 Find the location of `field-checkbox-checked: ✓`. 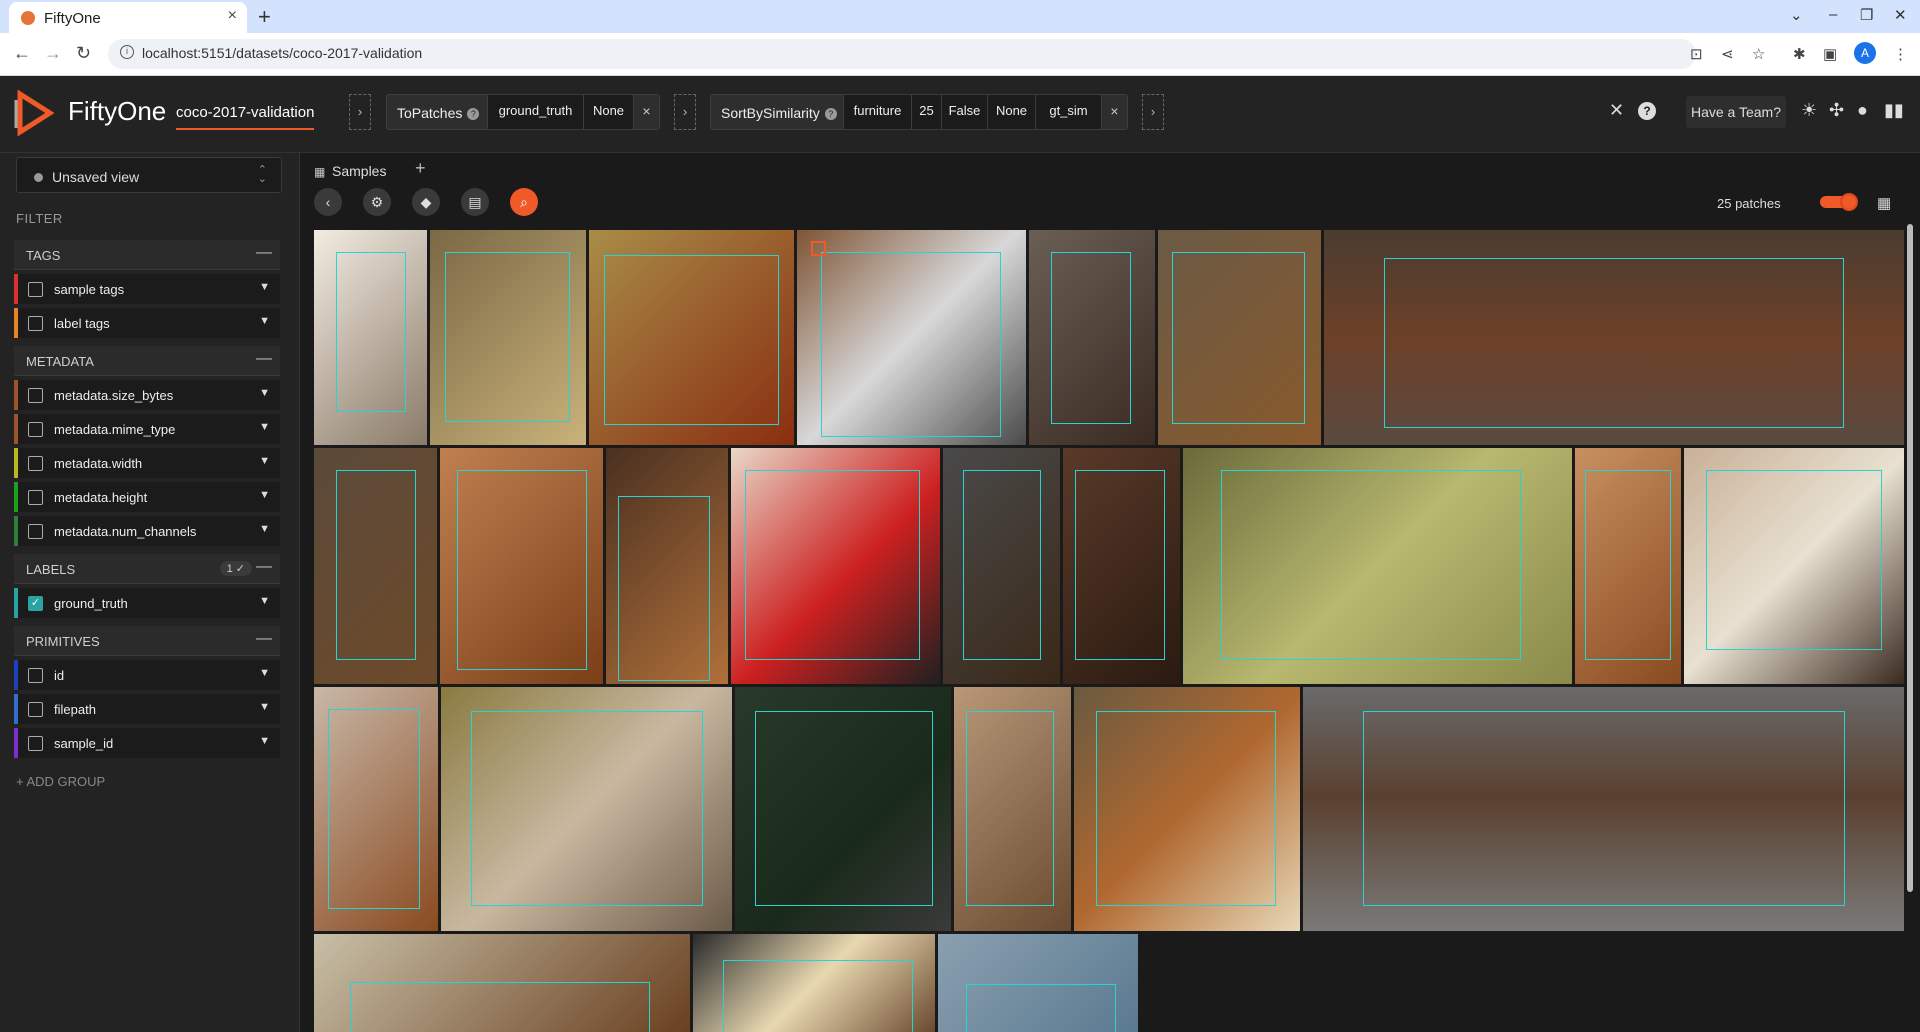

field-checkbox-checked: ✓ is located at coordinates (35, 603).